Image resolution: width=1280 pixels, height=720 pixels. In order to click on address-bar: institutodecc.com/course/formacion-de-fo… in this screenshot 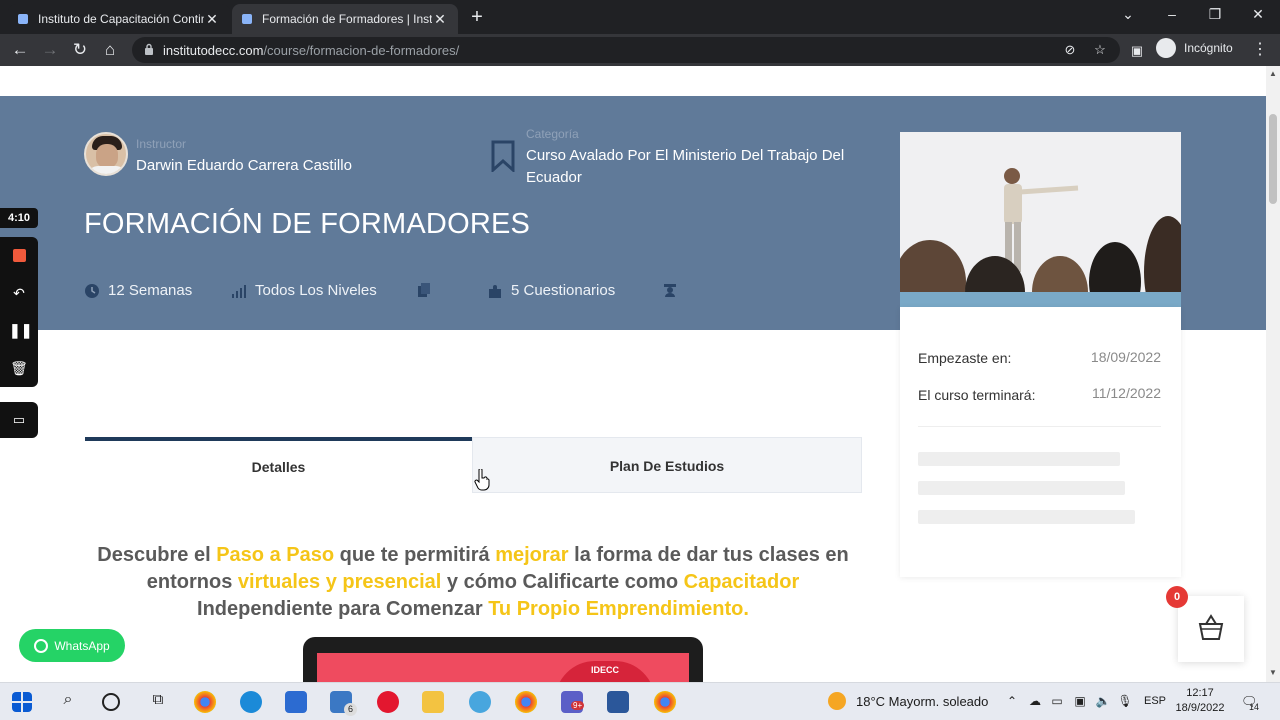, I will do `click(626, 50)`.